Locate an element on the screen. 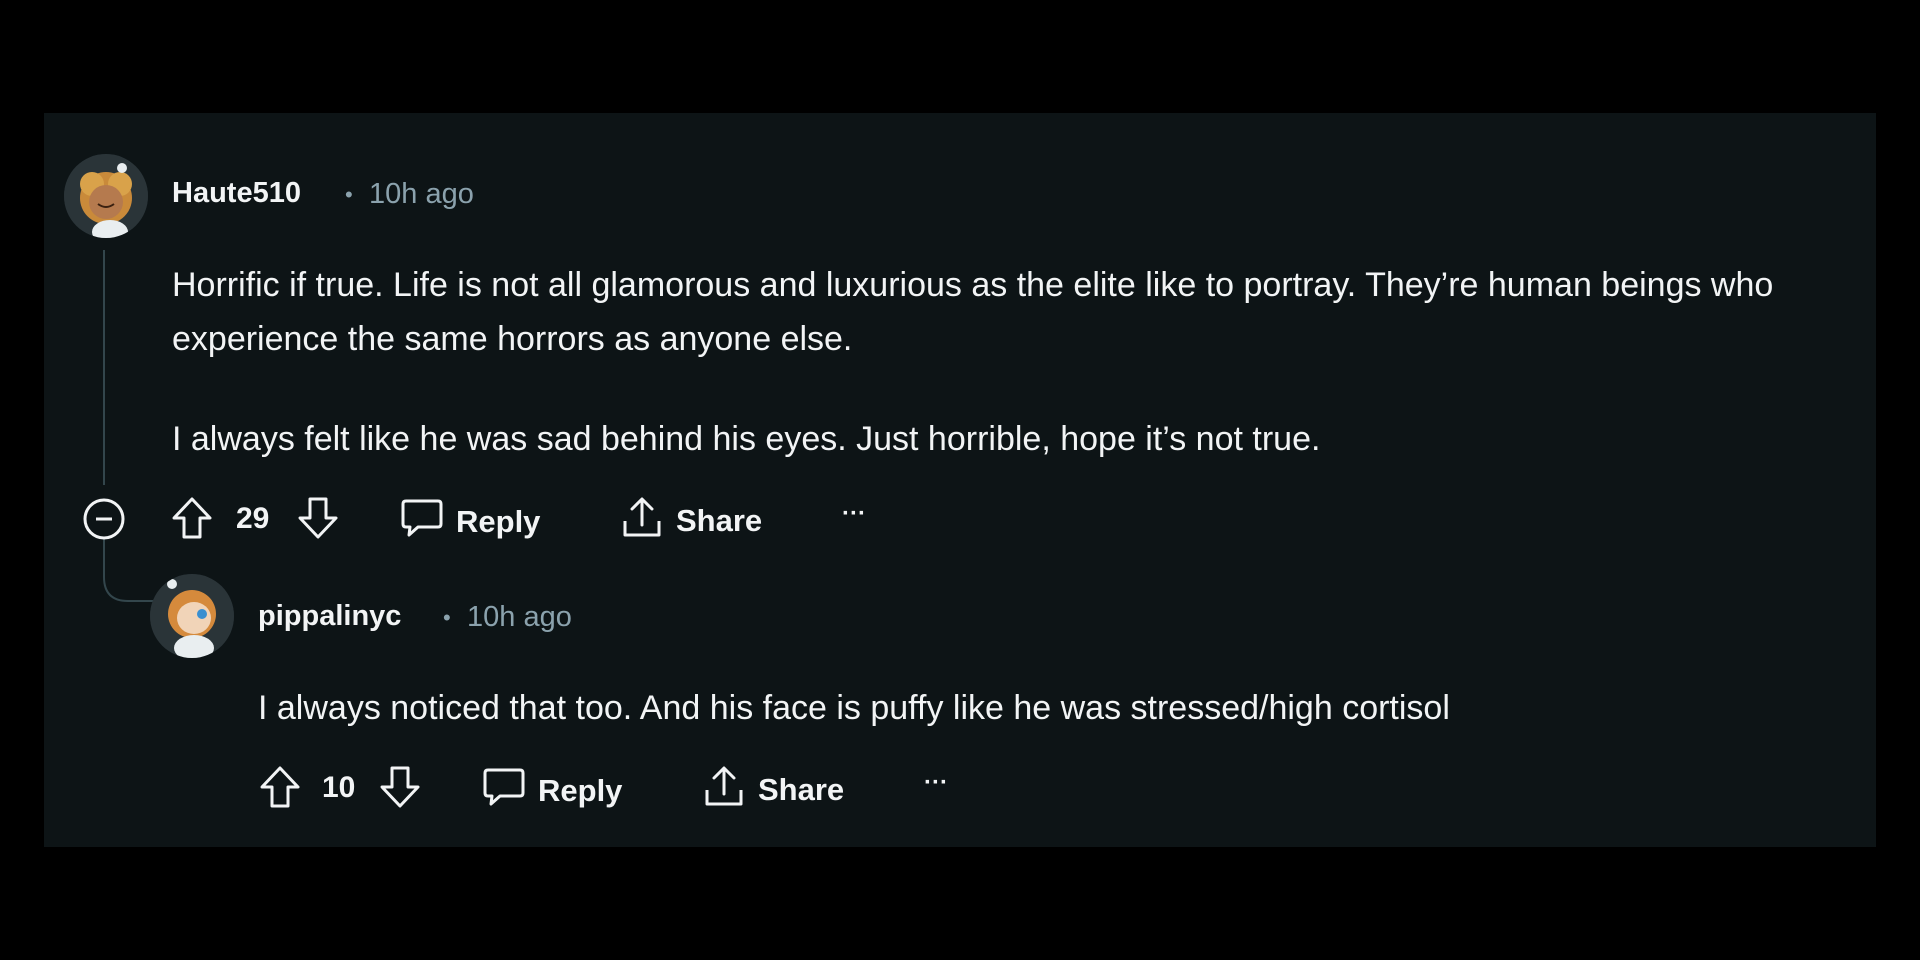 The image size is (1920, 960). thread-line is located at coordinates (104, 367).